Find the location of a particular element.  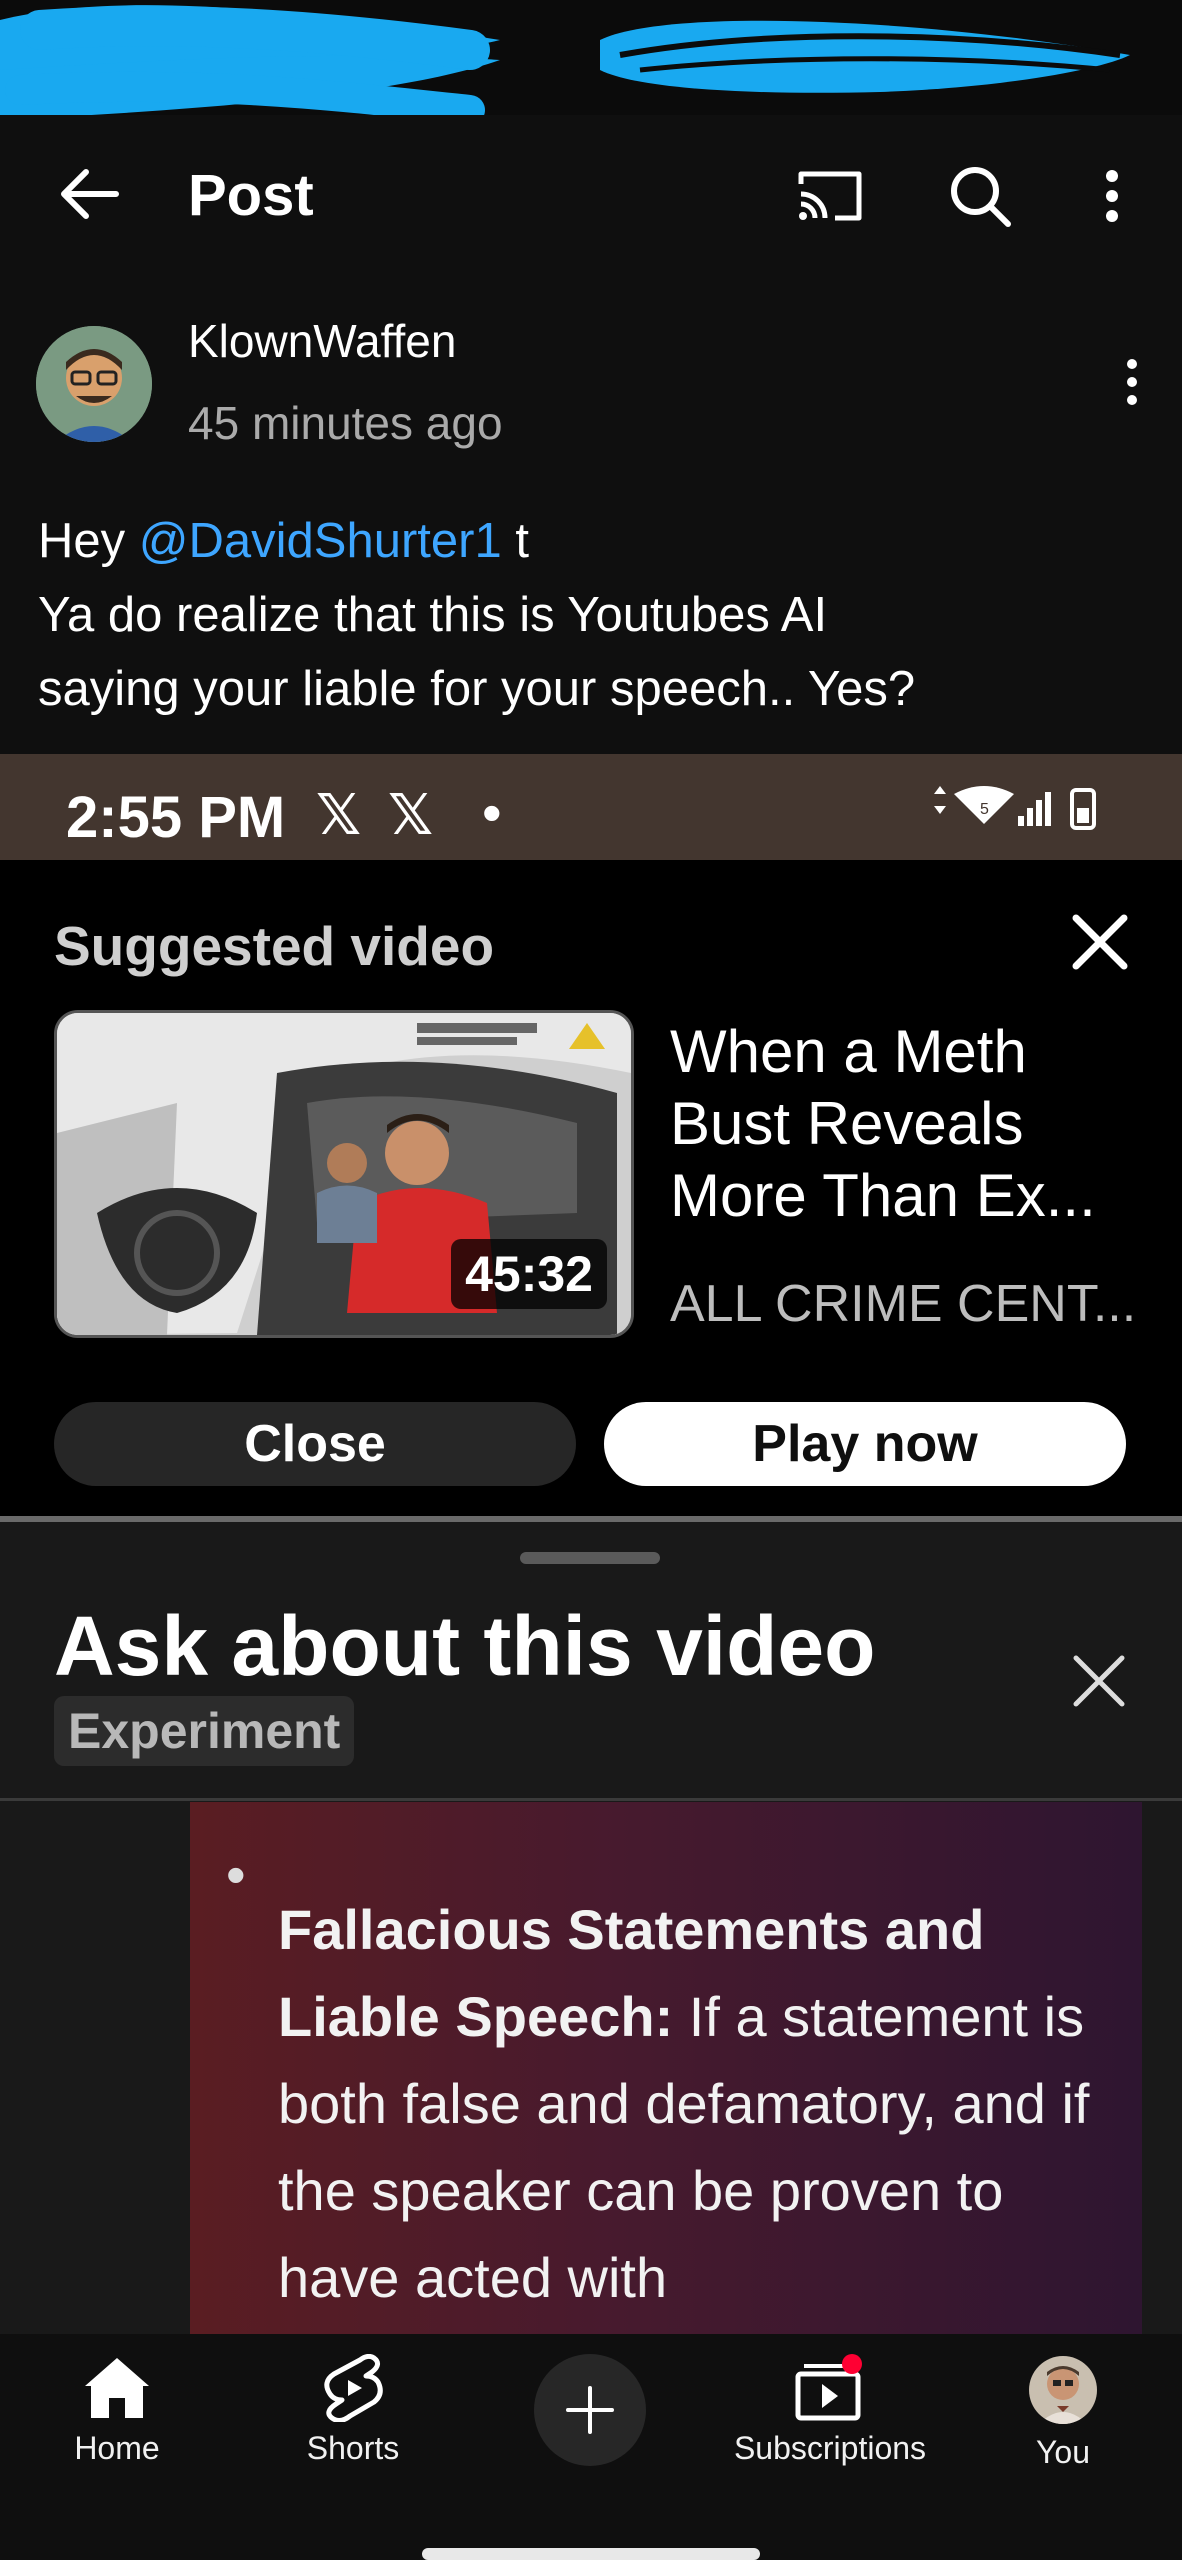

post-text-prefix: Hey is located at coordinates (88, 541).